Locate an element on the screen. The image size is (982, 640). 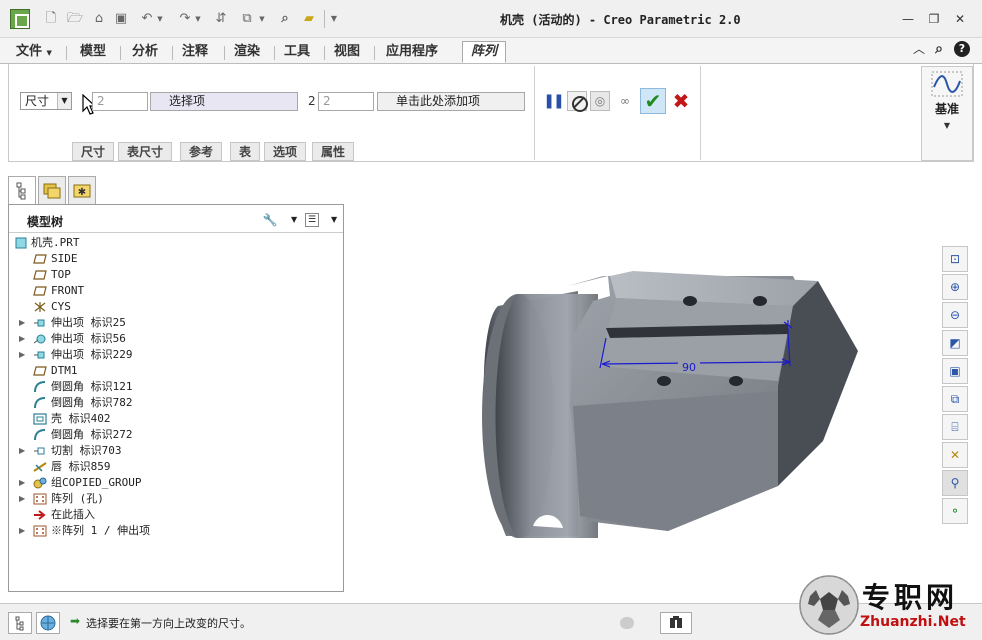
minimize-icon: — is located at coordinates (908, 19).